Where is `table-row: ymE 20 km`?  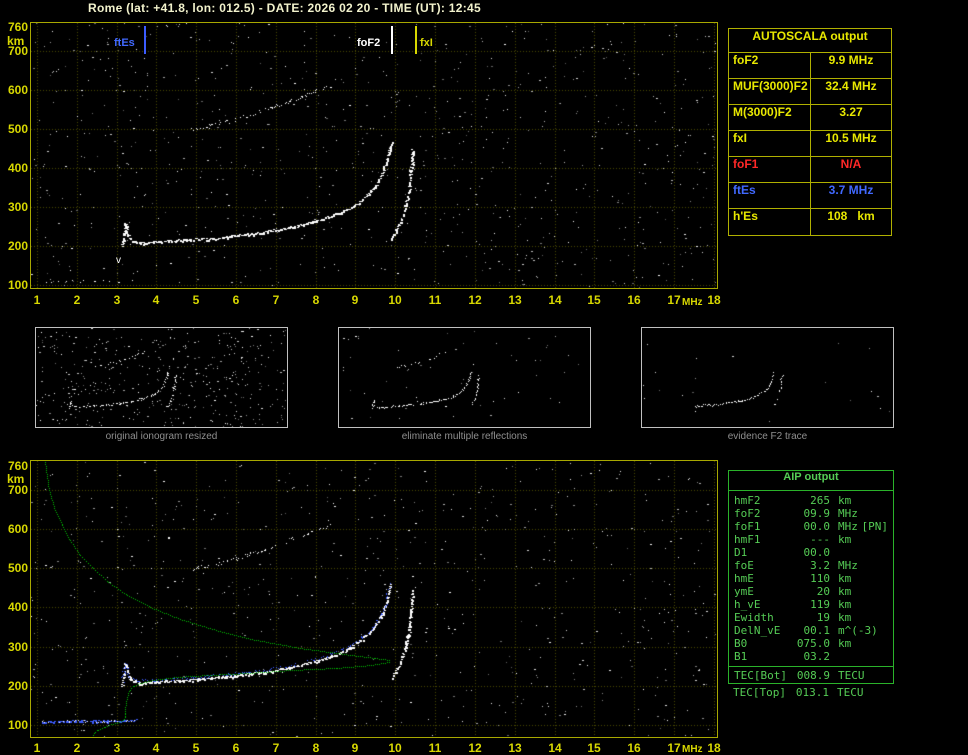 table-row: ymE 20 km is located at coordinates (811, 591).